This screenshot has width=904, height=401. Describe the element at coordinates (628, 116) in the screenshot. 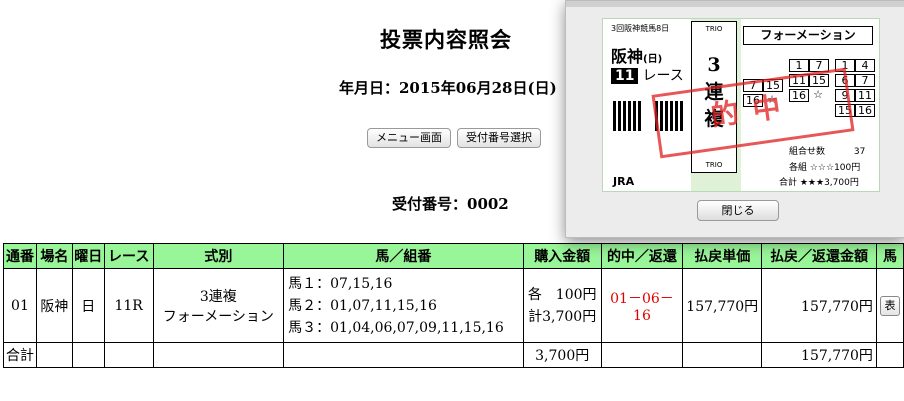

I see `qr-code-icon` at that location.